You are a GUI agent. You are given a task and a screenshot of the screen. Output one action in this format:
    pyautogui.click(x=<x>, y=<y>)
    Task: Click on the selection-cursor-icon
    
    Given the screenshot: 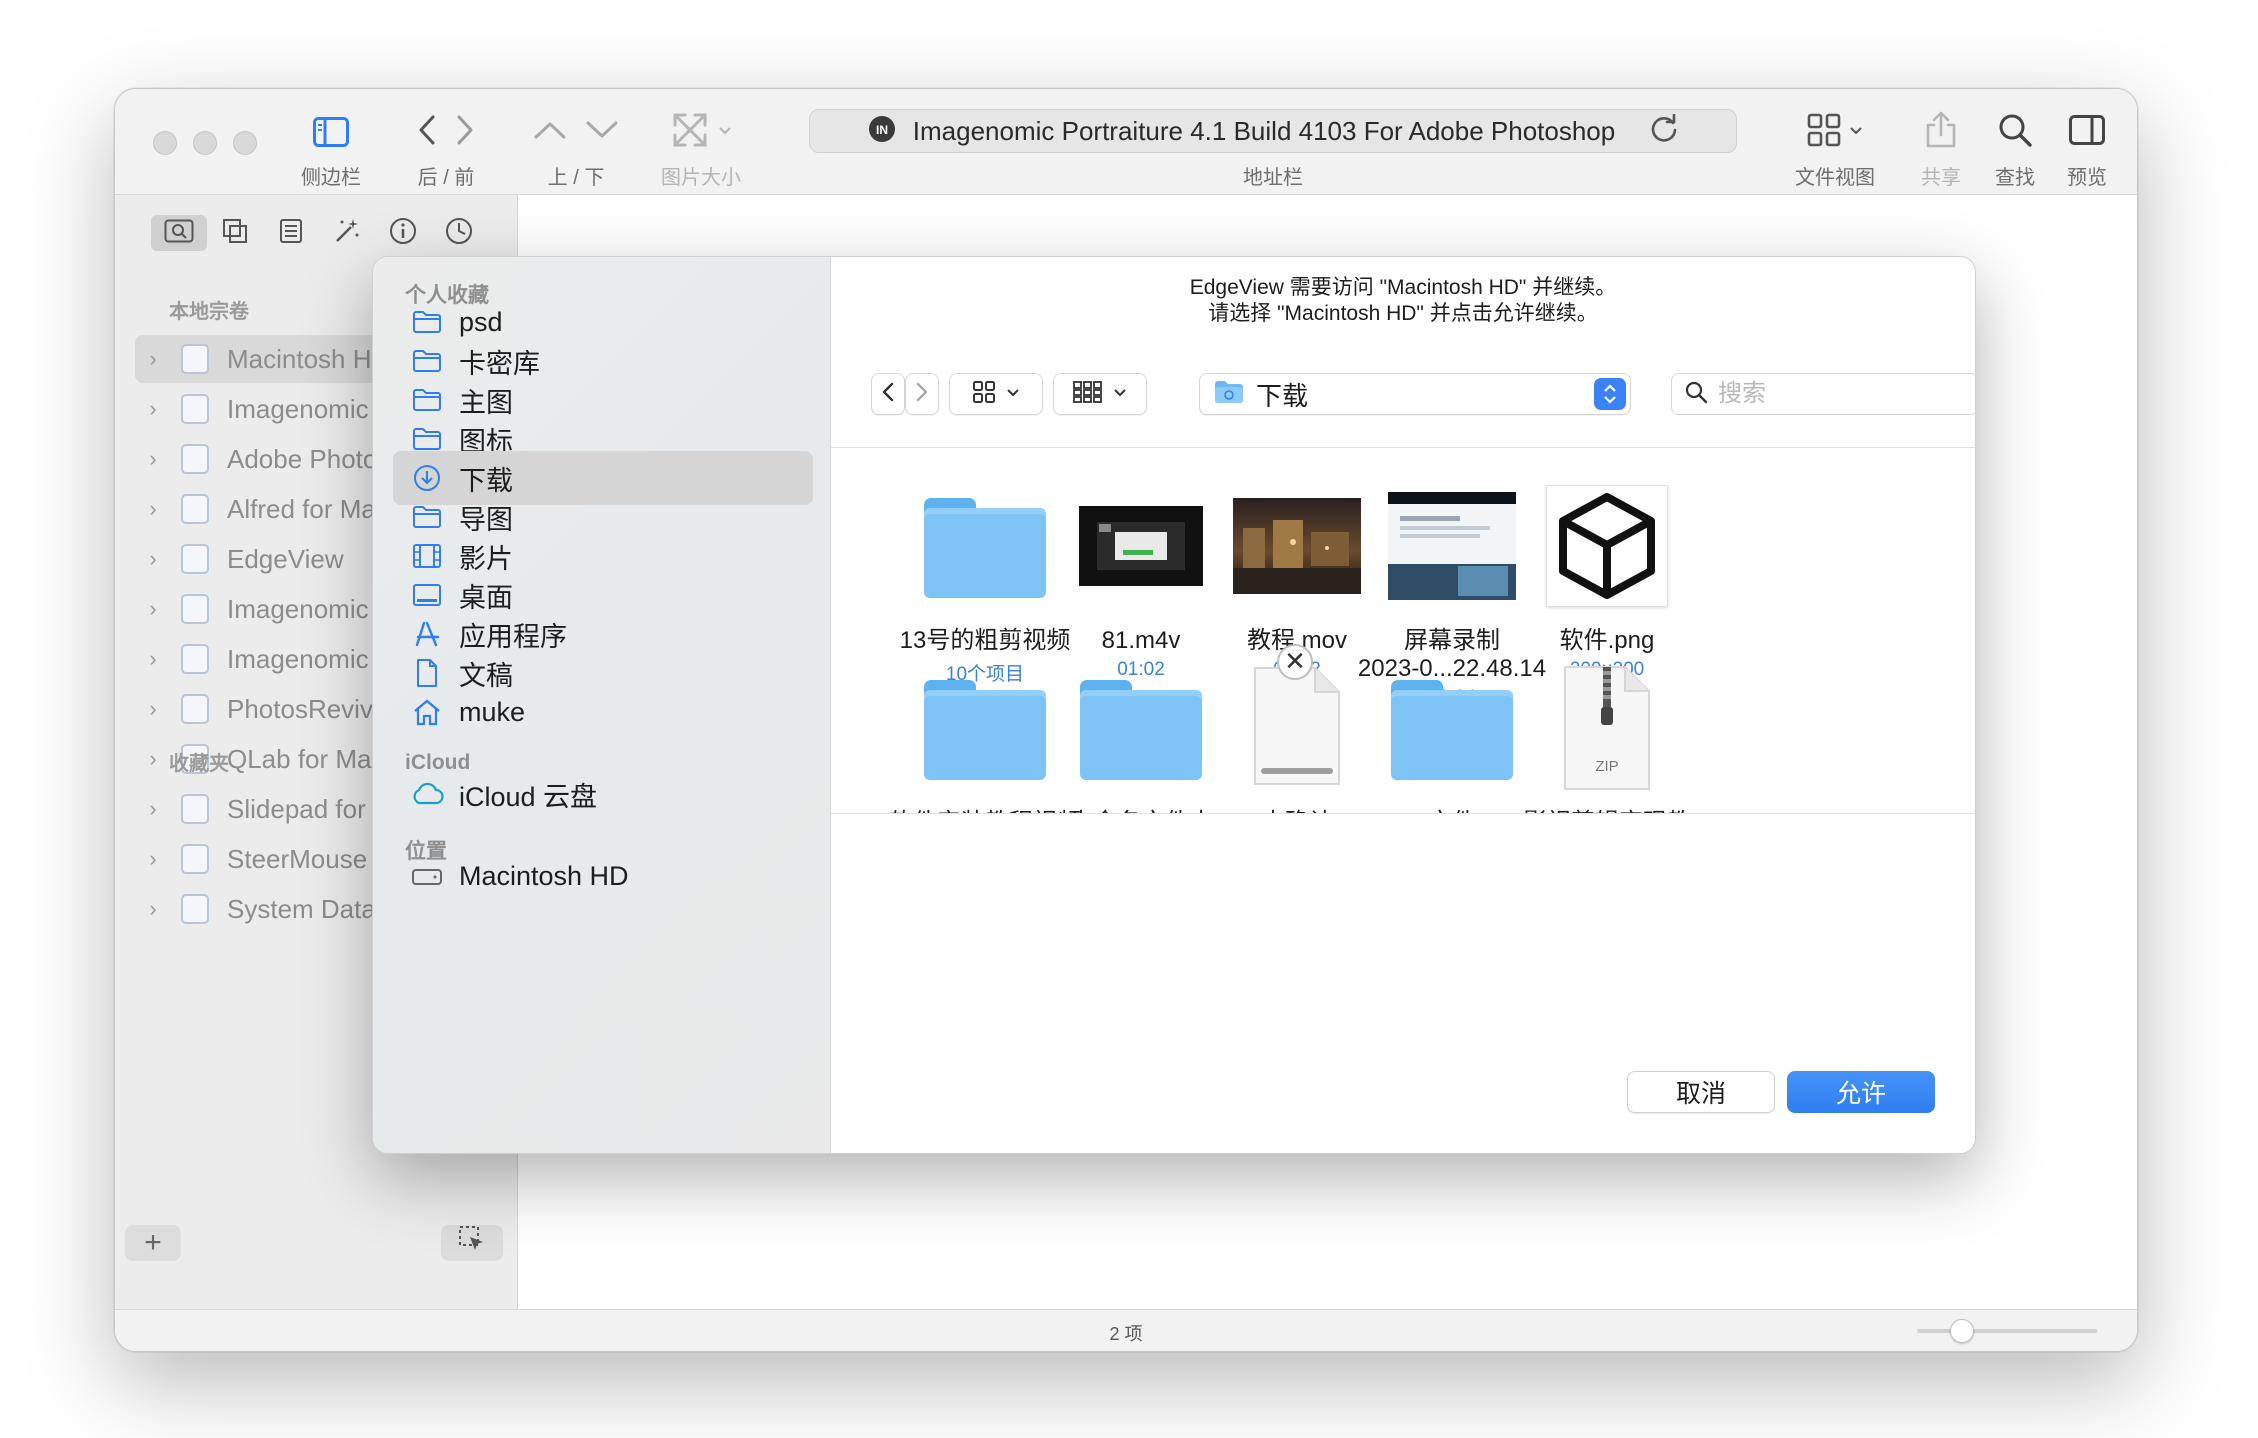 What is the action you would take?
    pyautogui.click(x=472, y=1243)
    